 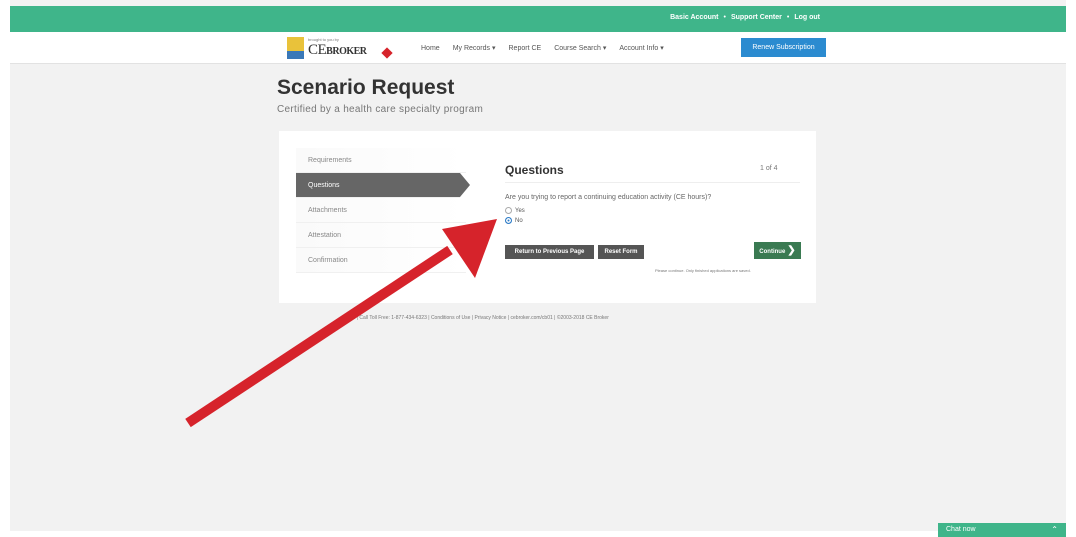 What do you see at coordinates (469, 248) in the screenshot?
I see `arrow-head` at bounding box center [469, 248].